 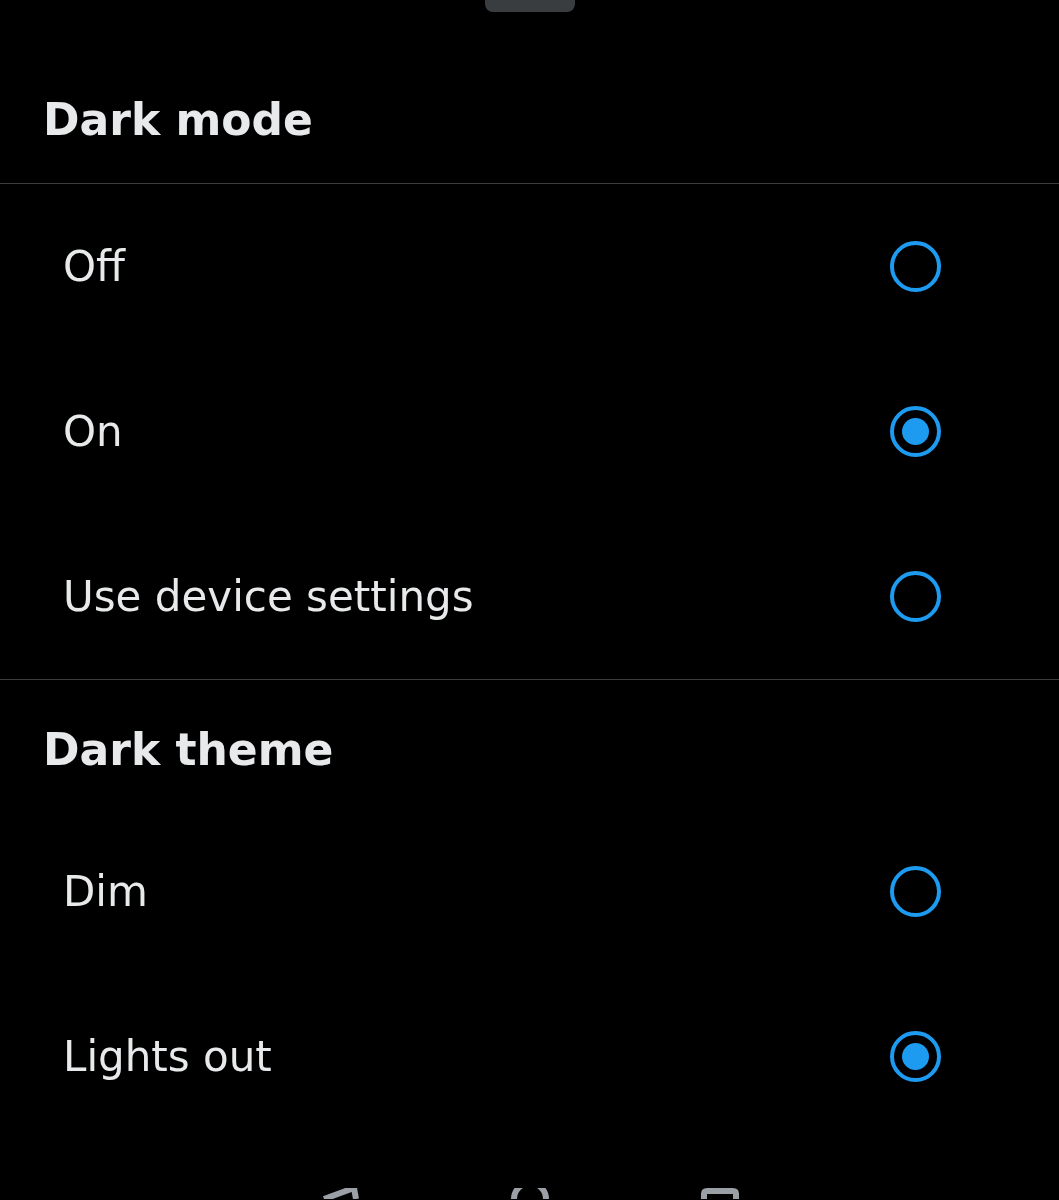 I want to click on section-heading: Dark mode, so click(x=178, y=120).